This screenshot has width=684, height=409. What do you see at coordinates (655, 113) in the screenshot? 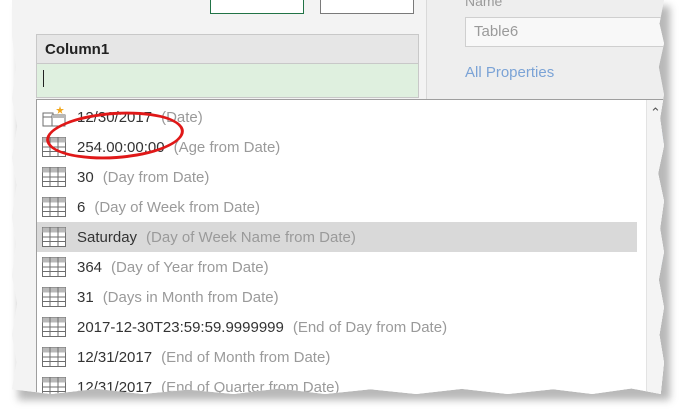
I see `chevron-up-icon: ⌃` at bounding box center [655, 113].